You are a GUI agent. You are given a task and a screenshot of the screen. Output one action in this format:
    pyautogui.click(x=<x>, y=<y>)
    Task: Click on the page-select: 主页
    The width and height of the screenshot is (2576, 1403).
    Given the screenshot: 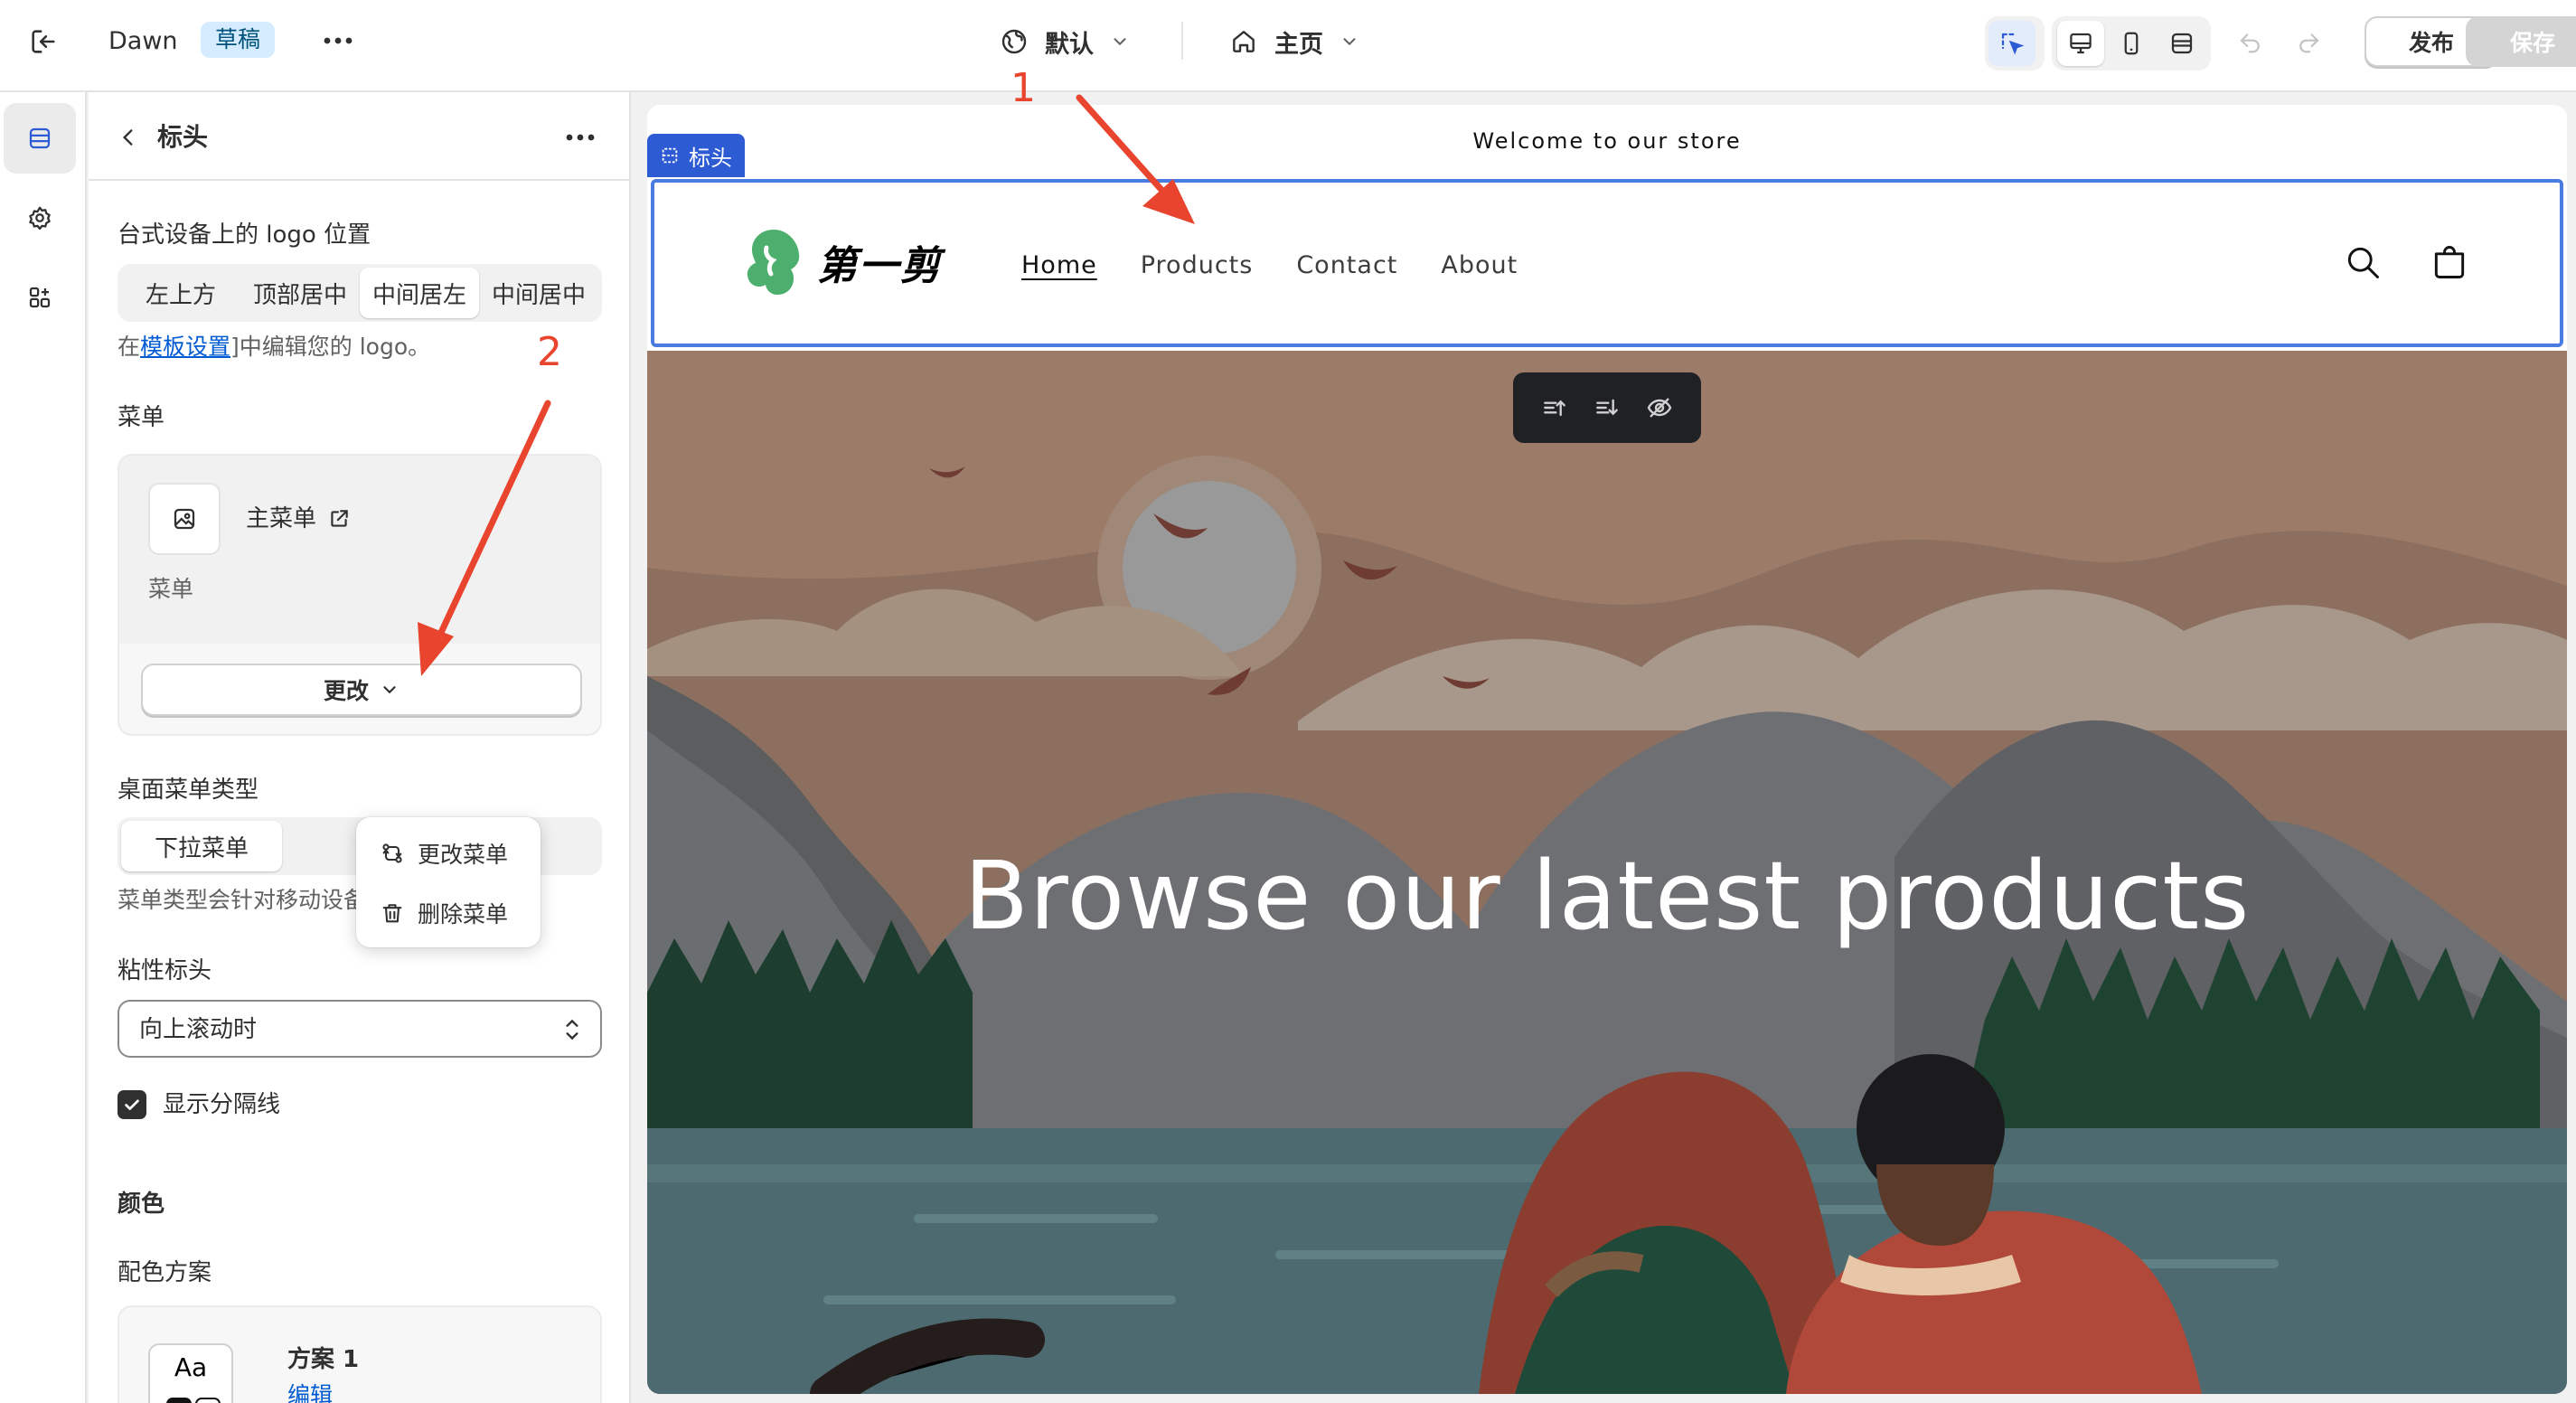 What is the action you would take?
    pyautogui.click(x=1294, y=42)
    